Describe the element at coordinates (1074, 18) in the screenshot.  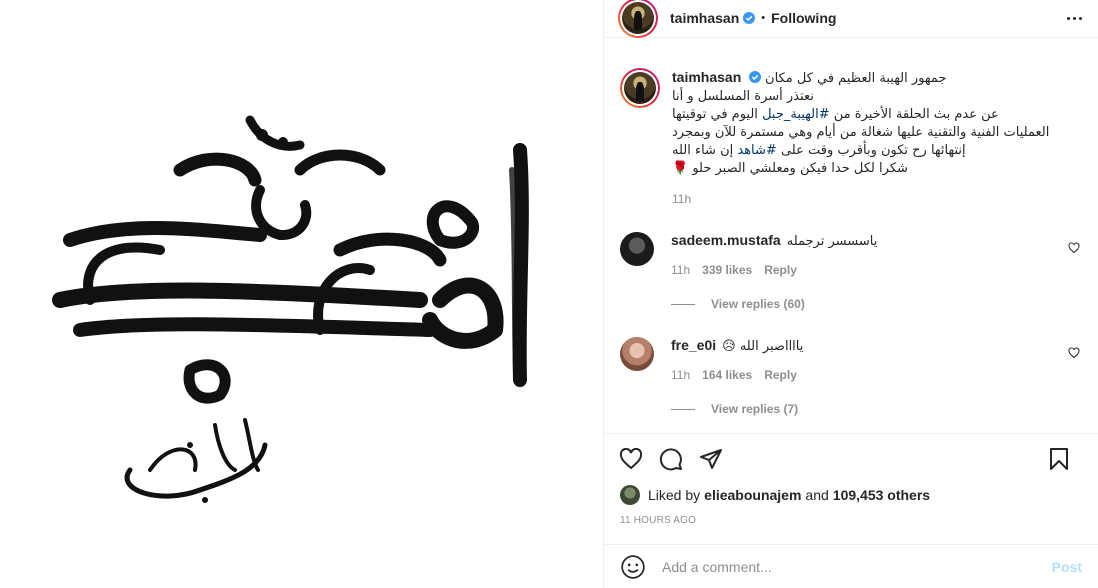
I see `more-options-icon` at that location.